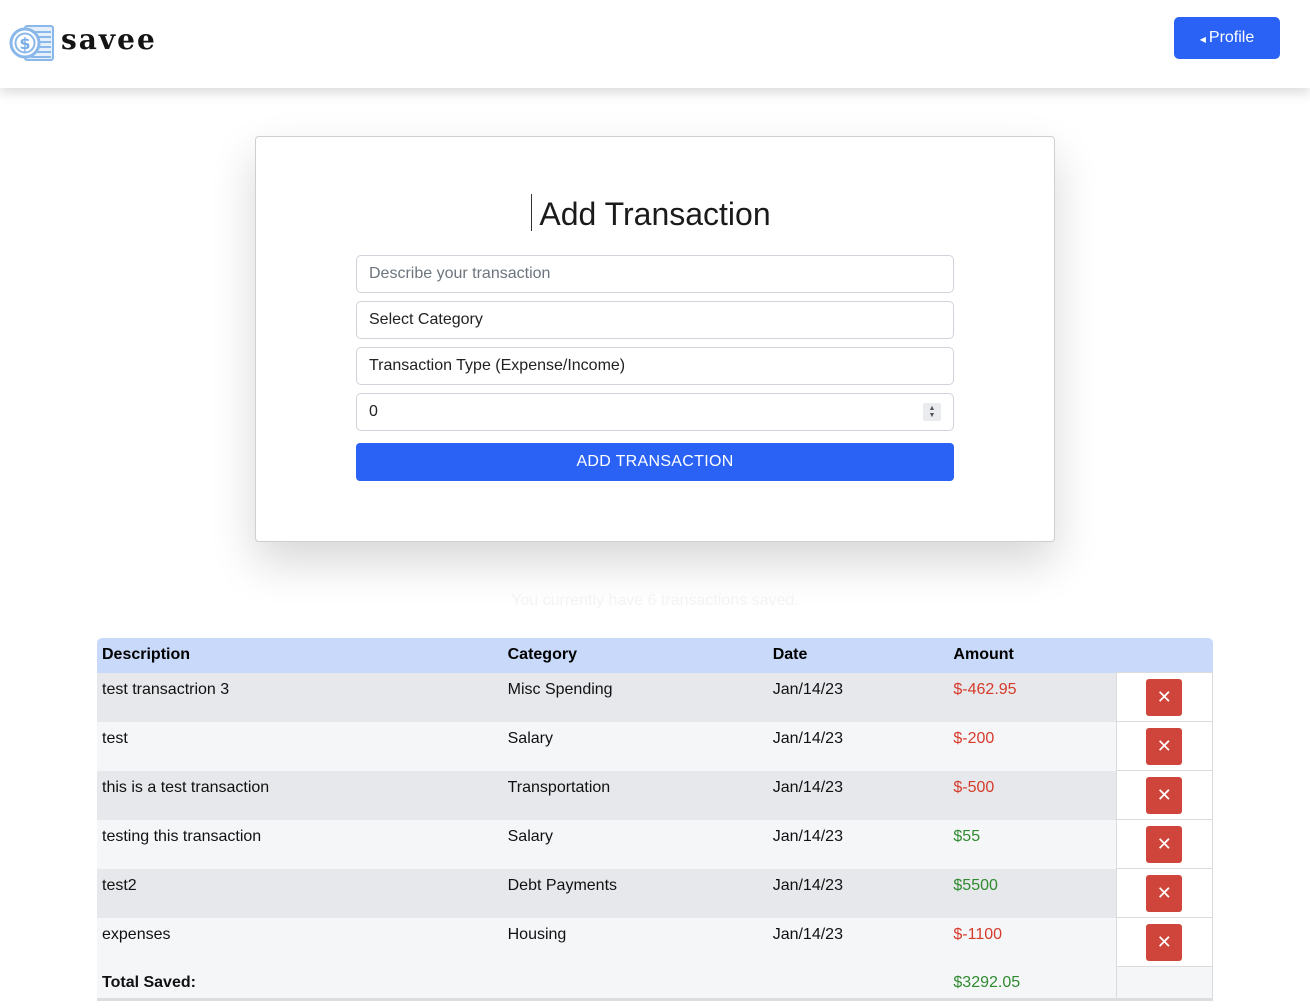 This screenshot has width=1310, height=1008. Describe the element at coordinates (655, 983) in the screenshot. I see `total-row: Total Saved: $3292.05` at that location.